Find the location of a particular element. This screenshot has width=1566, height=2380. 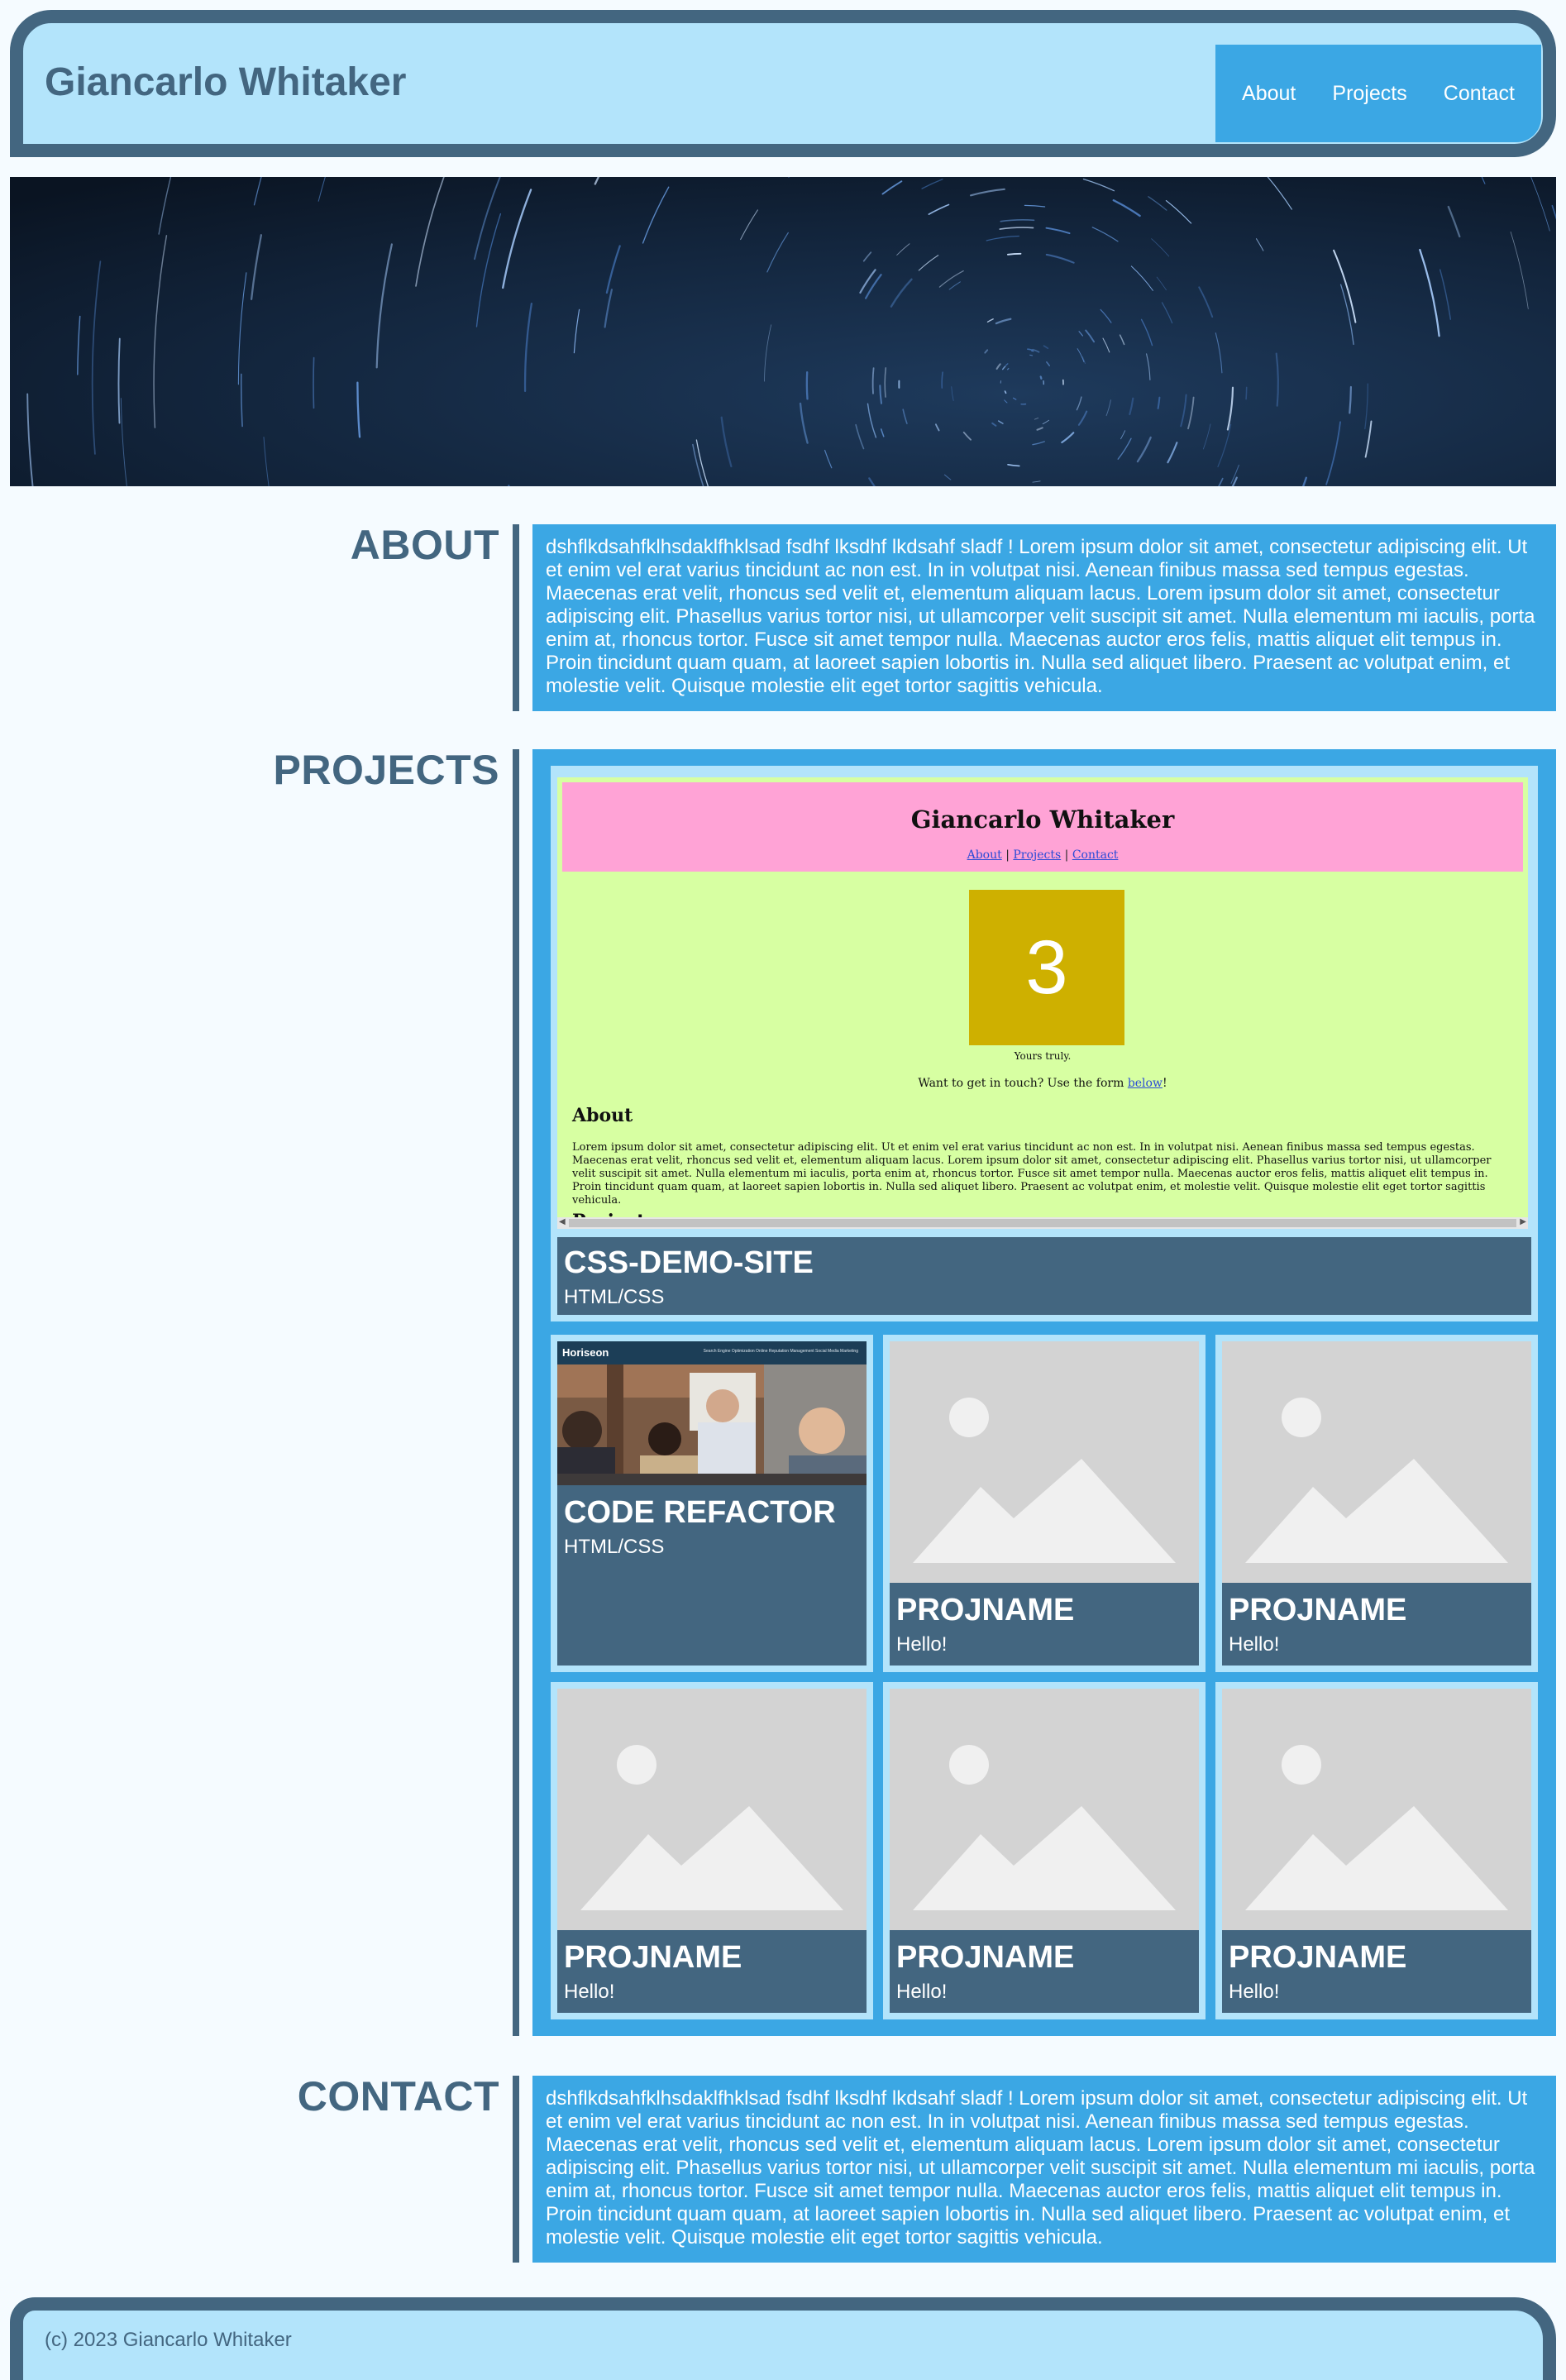

project-label: CODE REFACTOR HTML/CSS is located at coordinates (712, 1575).